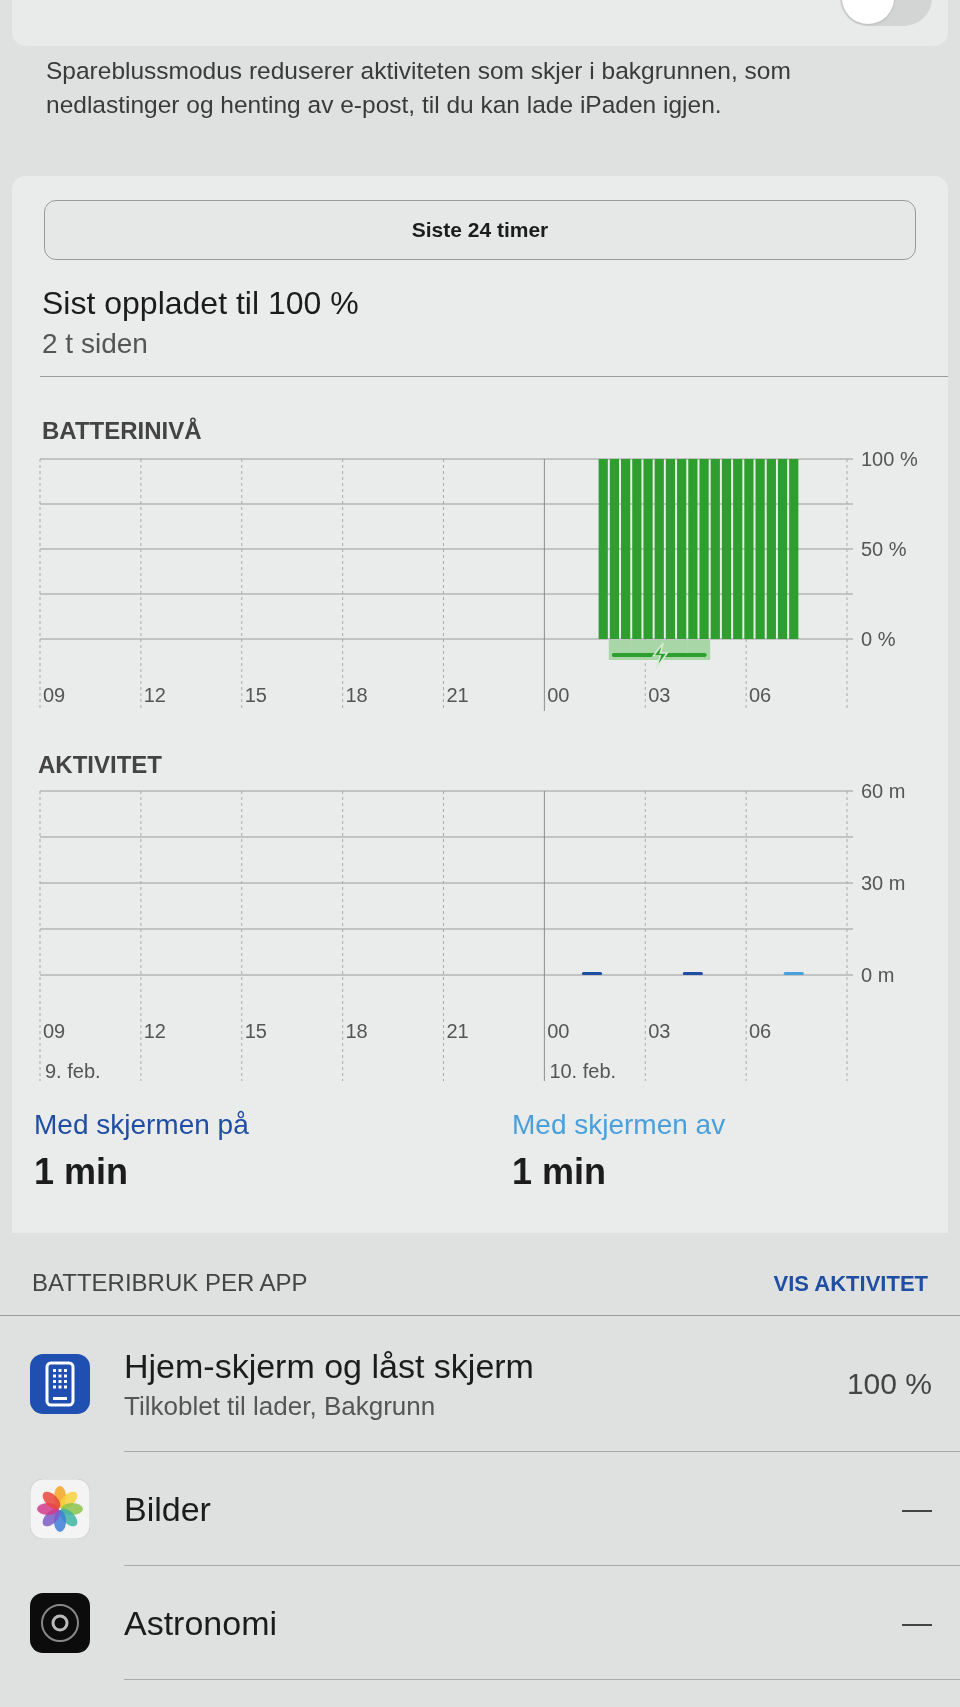  What do you see at coordinates (583, 1071) in the screenshot?
I see `date-label: 10. feb.` at bounding box center [583, 1071].